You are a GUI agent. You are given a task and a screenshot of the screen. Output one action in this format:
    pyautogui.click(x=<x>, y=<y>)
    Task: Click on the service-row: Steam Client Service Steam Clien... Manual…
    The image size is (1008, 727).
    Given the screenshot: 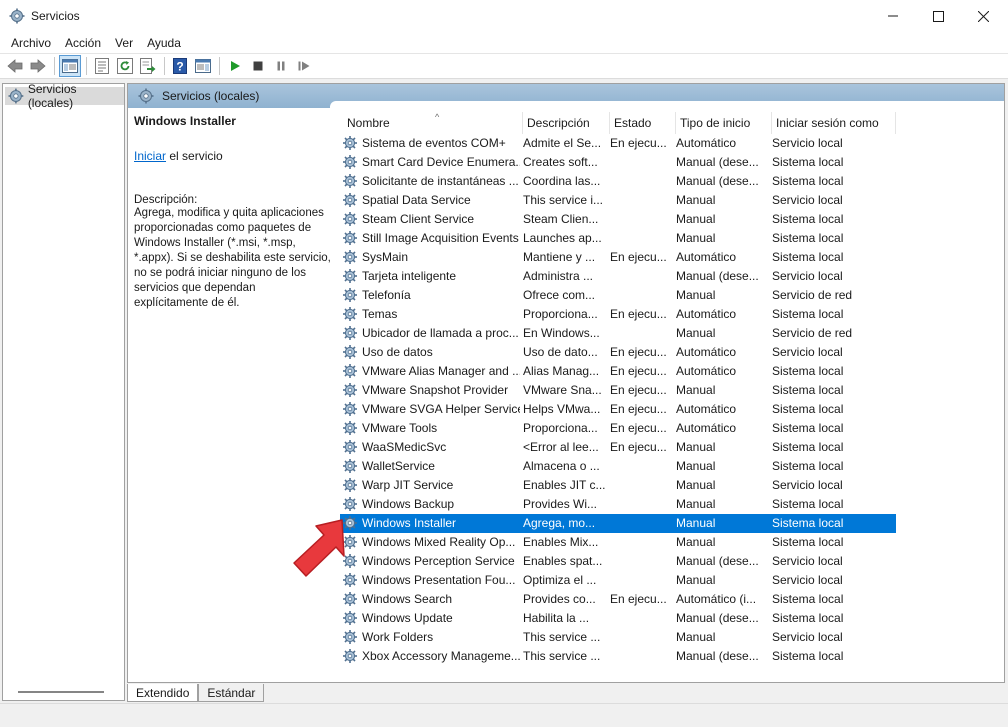 What is the action you would take?
    pyautogui.click(x=618, y=219)
    